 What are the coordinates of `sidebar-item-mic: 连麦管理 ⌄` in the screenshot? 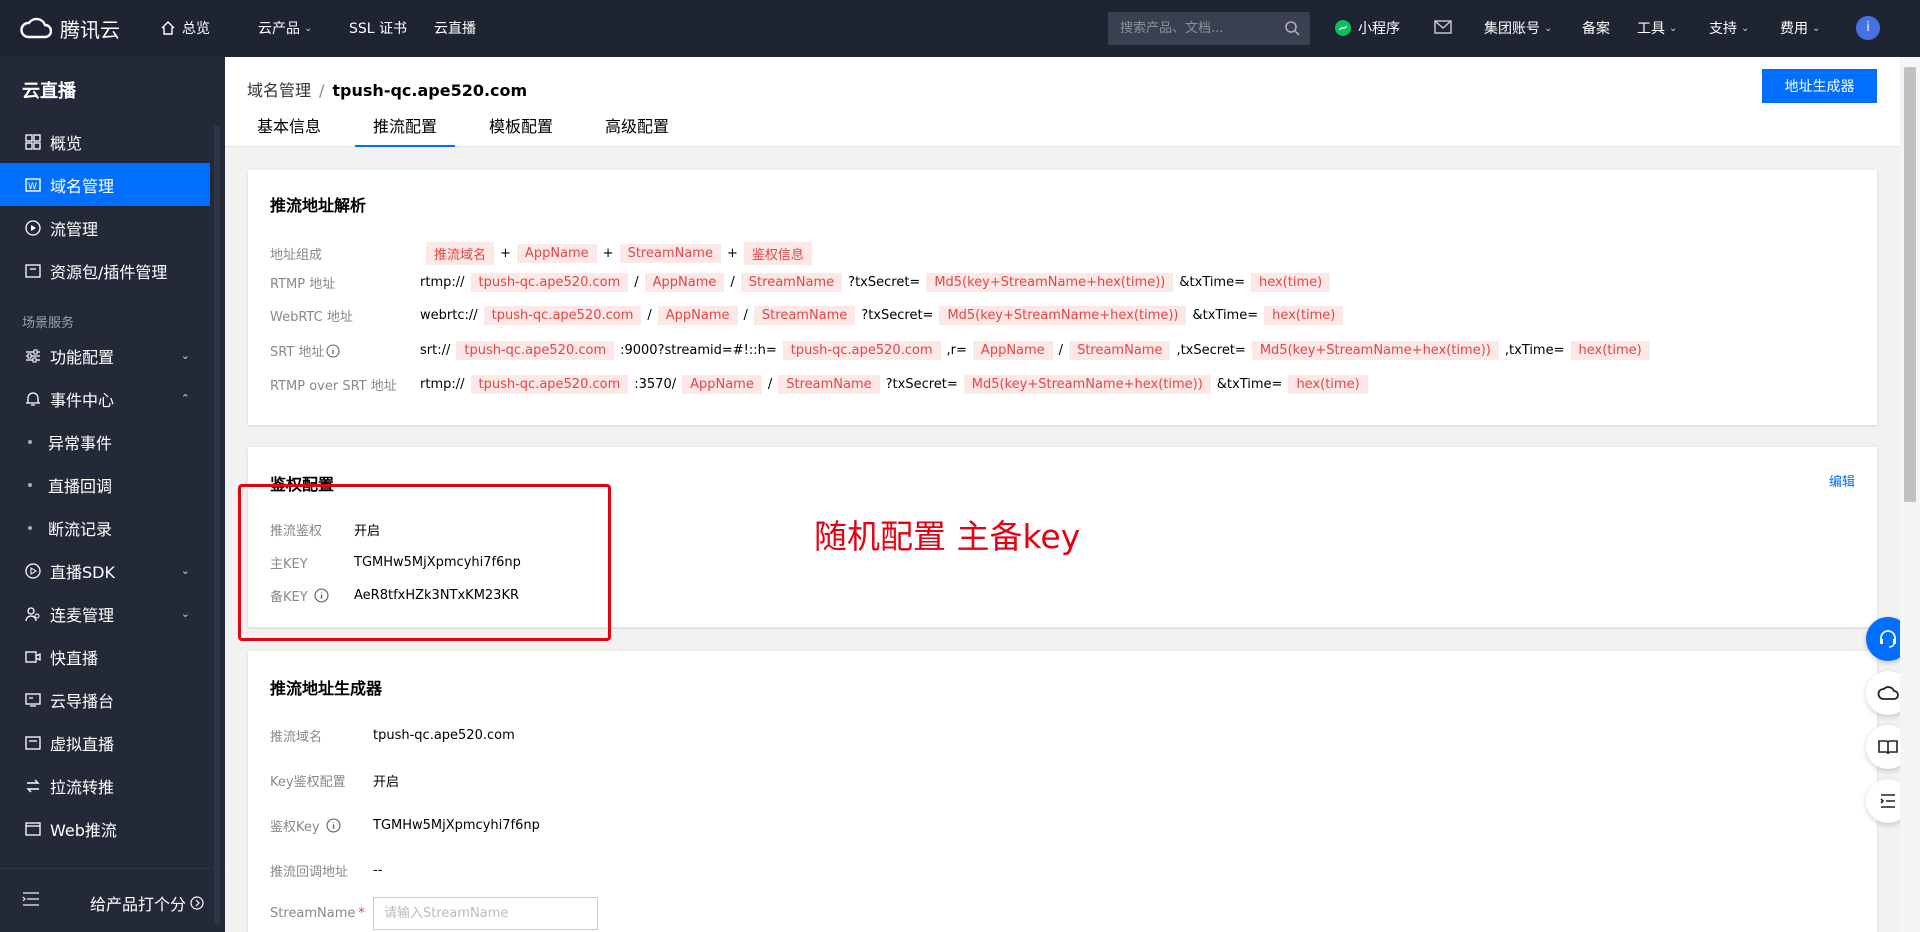 It's located at (105, 613).